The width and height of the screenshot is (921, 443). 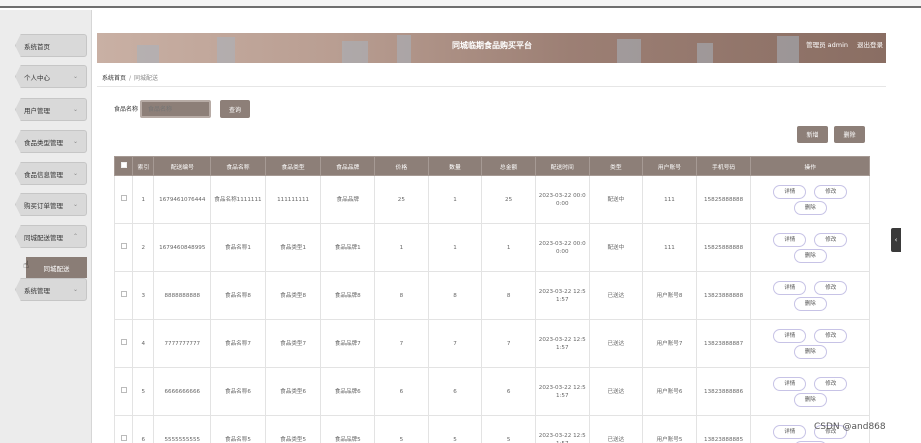 What do you see at coordinates (51, 289) in the screenshot?
I see `sidebar-item-system-management: 系统管理 ⌄` at bounding box center [51, 289].